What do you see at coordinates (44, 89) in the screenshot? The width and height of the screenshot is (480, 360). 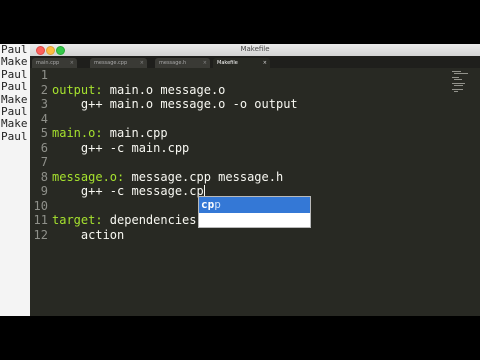 I see `line-number: 2` at bounding box center [44, 89].